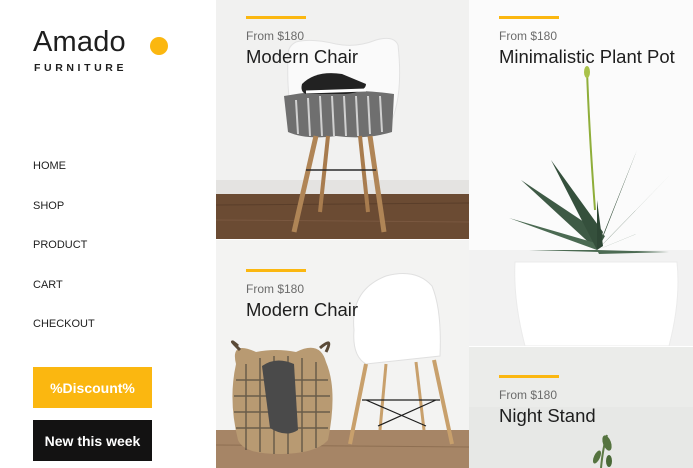 This screenshot has width=693, height=468. What do you see at coordinates (587, 56) in the screenshot?
I see `product-name: Minimalistic Plant Pot` at bounding box center [587, 56].